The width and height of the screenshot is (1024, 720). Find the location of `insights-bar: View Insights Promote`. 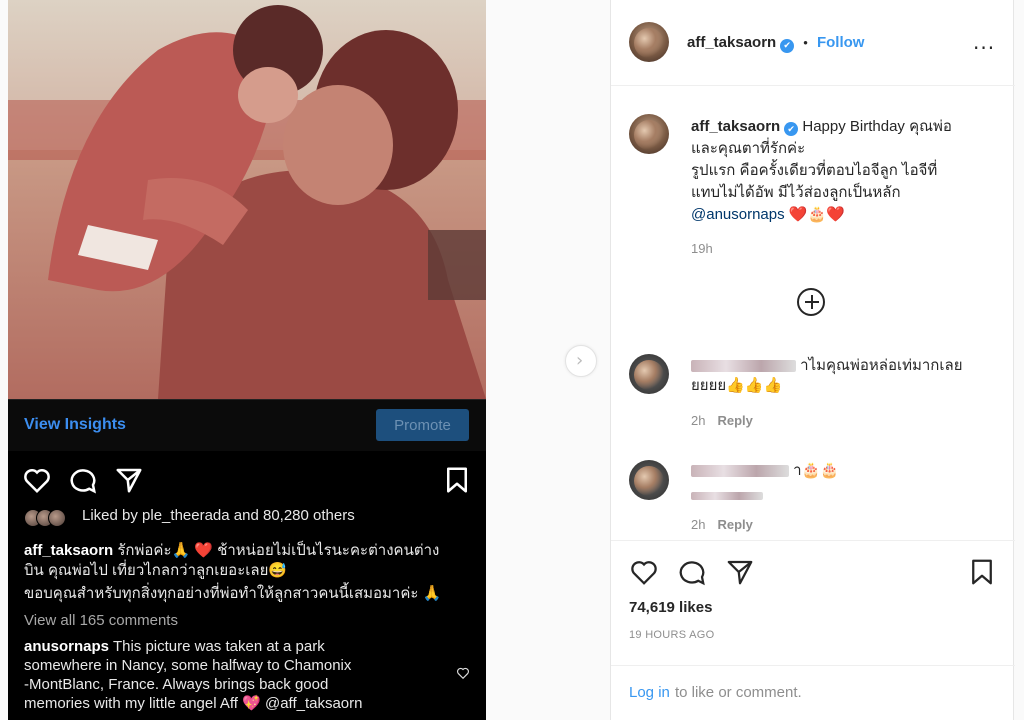

insights-bar: View Insights Promote is located at coordinates (247, 425).